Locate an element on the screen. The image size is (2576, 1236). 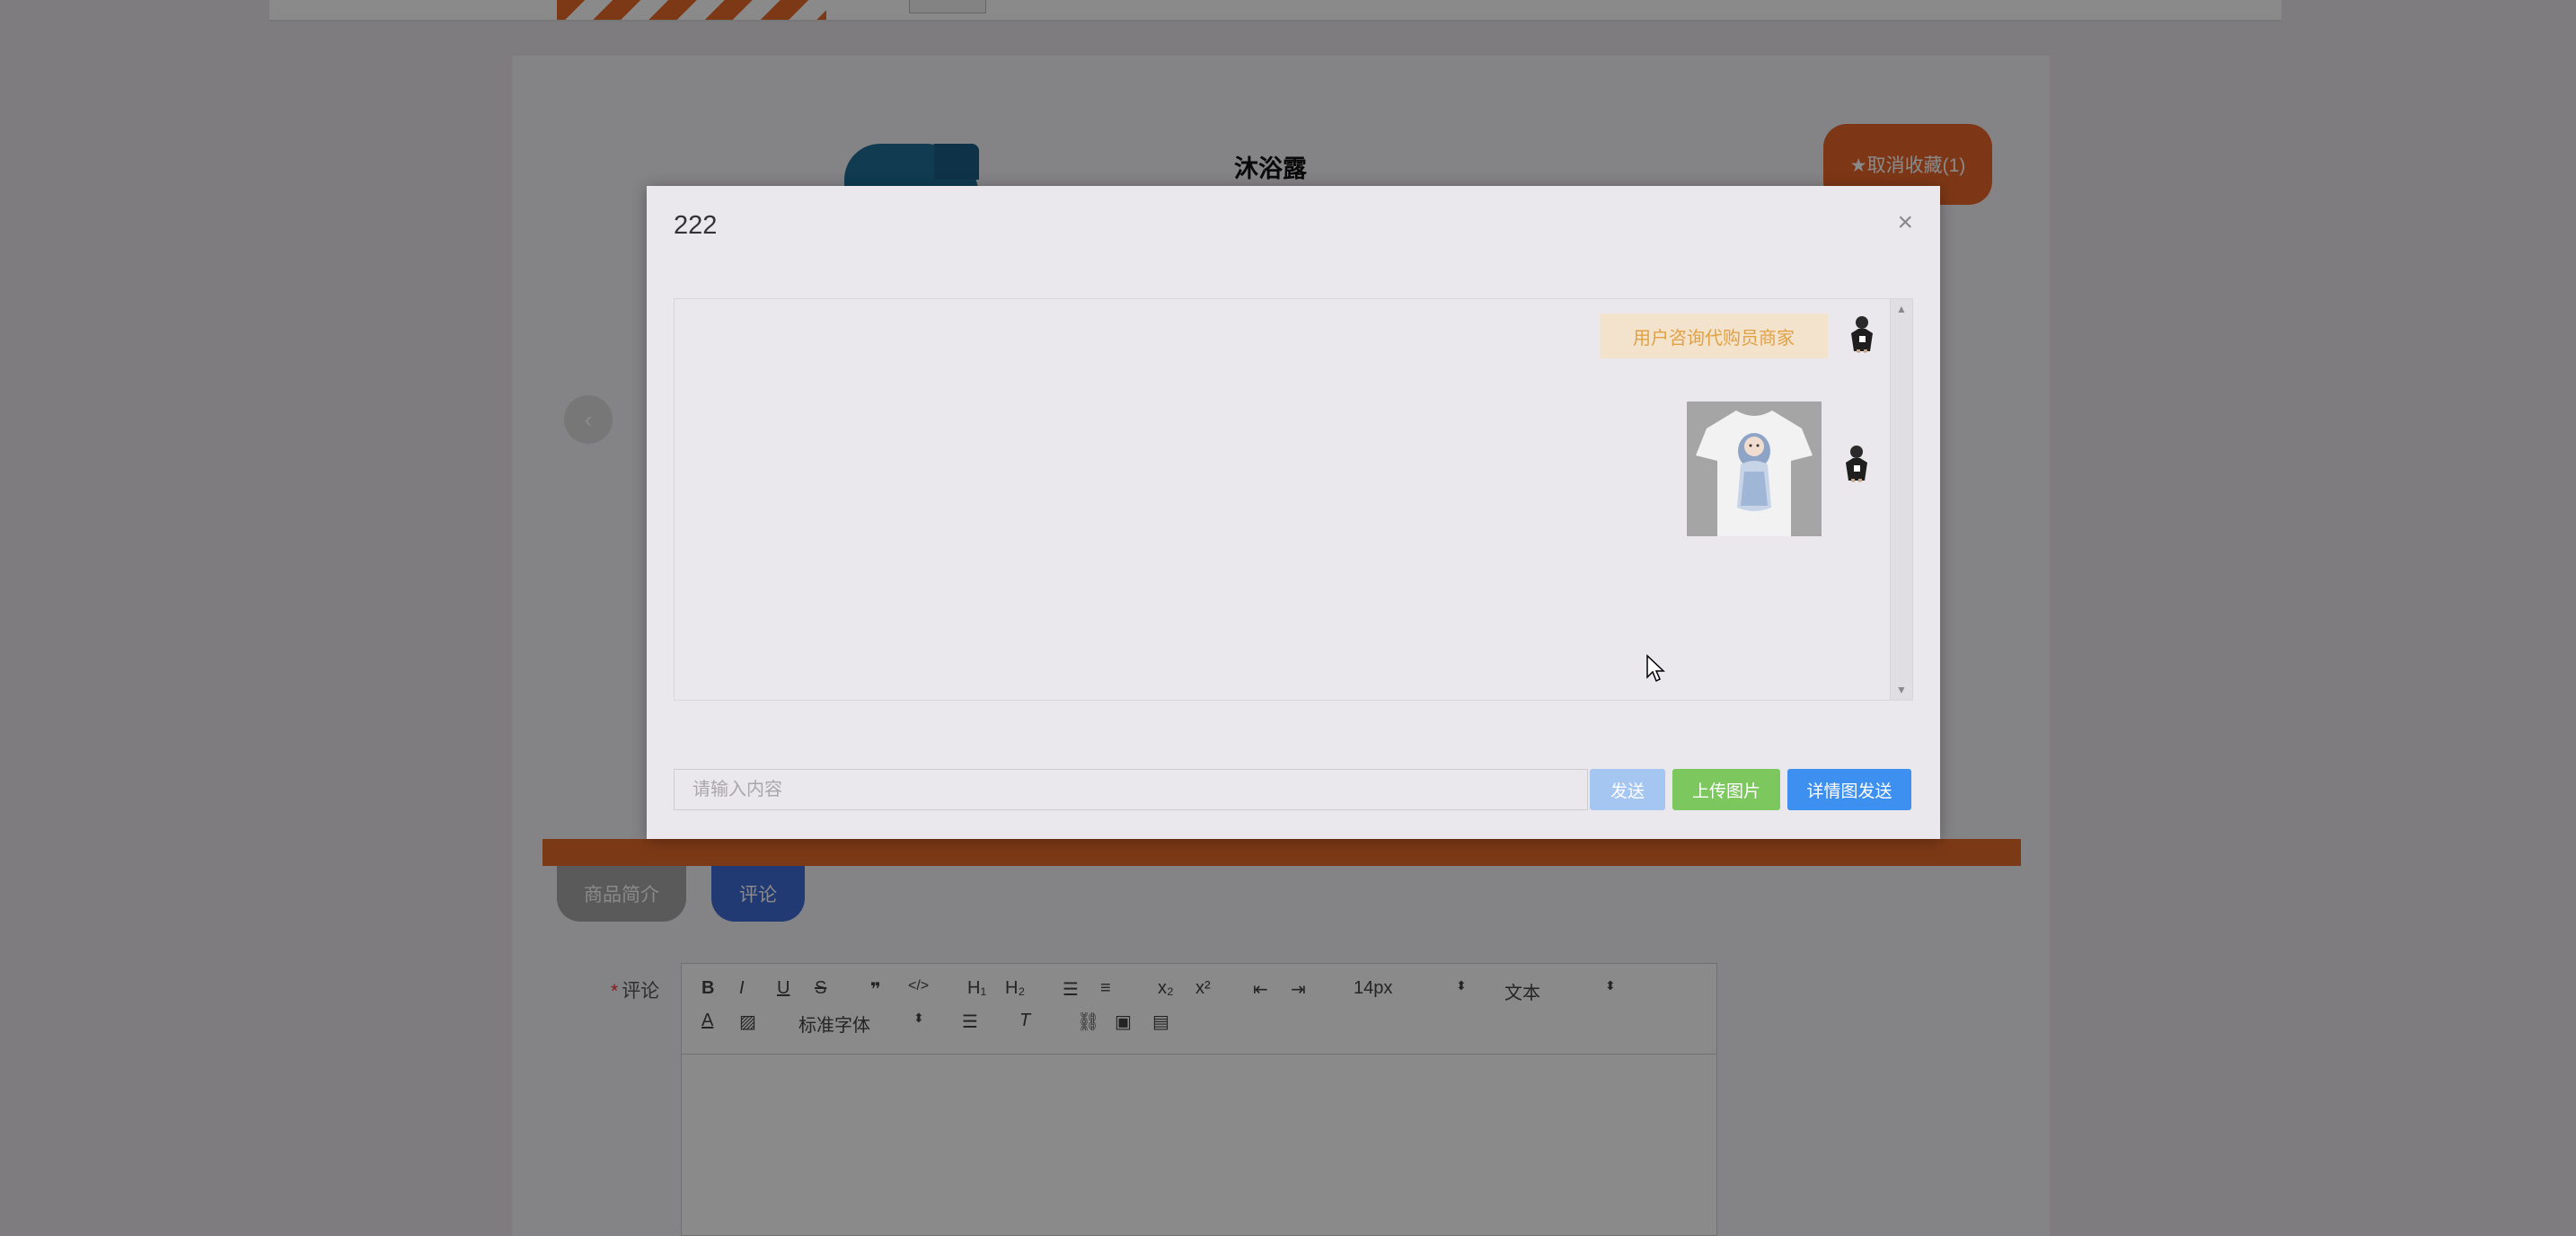
chat-scrollbar: ▲ ▼ is located at coordinates (1901, 500).